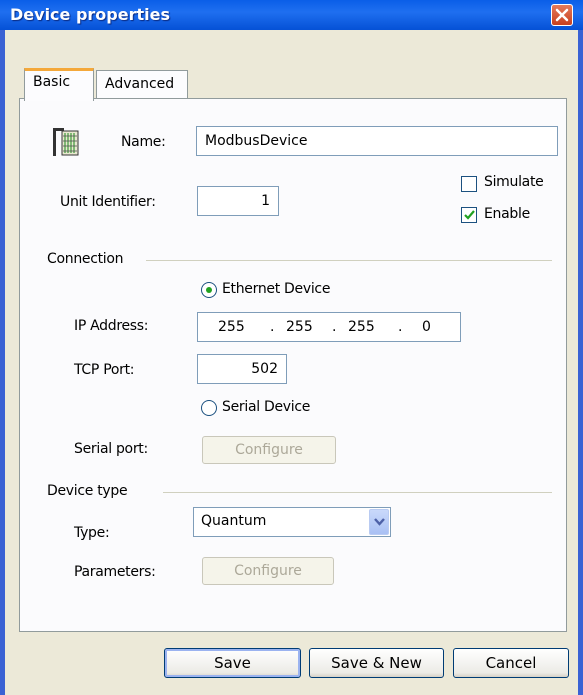 The height and width of the screenshot is (695, 583). I want to click on tcp-port-value: 502, so click(264, 369).